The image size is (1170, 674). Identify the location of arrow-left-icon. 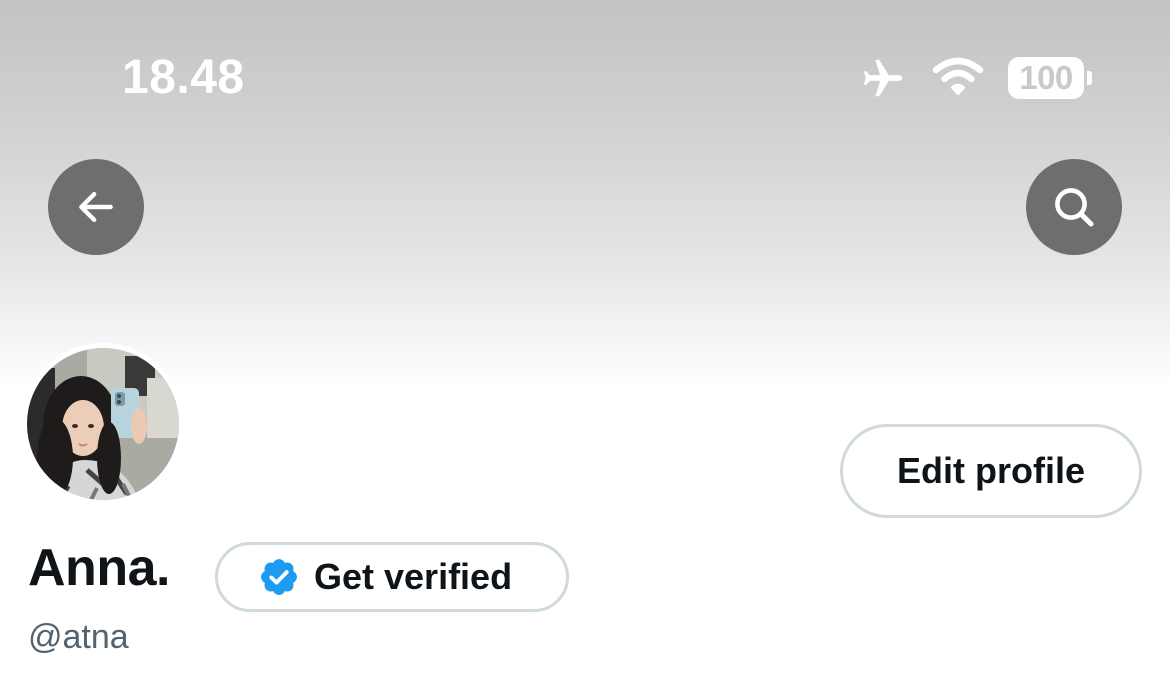
(96, 207).